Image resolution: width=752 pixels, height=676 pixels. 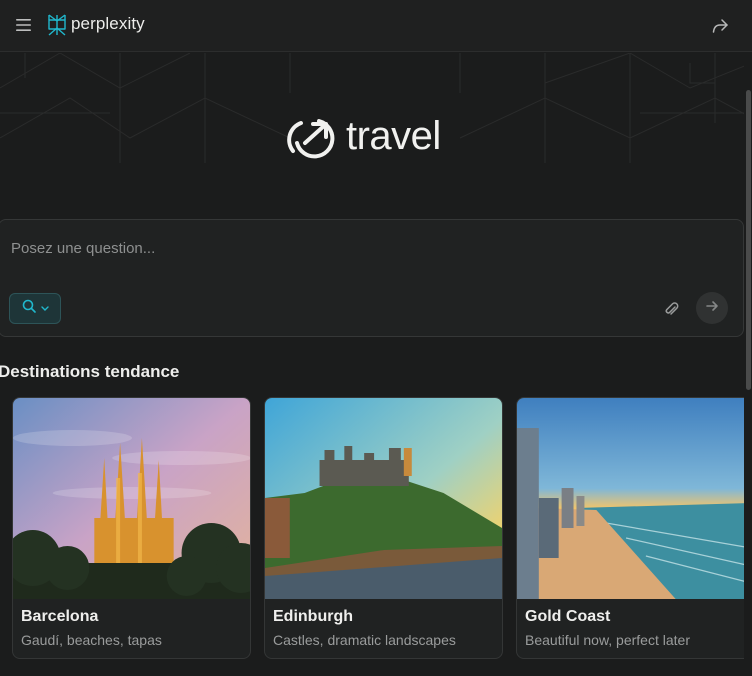 What do you see at coordinates (607, 640) in the screenshot?
I see `card-description: Beautiful now, perfect later` at bounding box center [607, 640].